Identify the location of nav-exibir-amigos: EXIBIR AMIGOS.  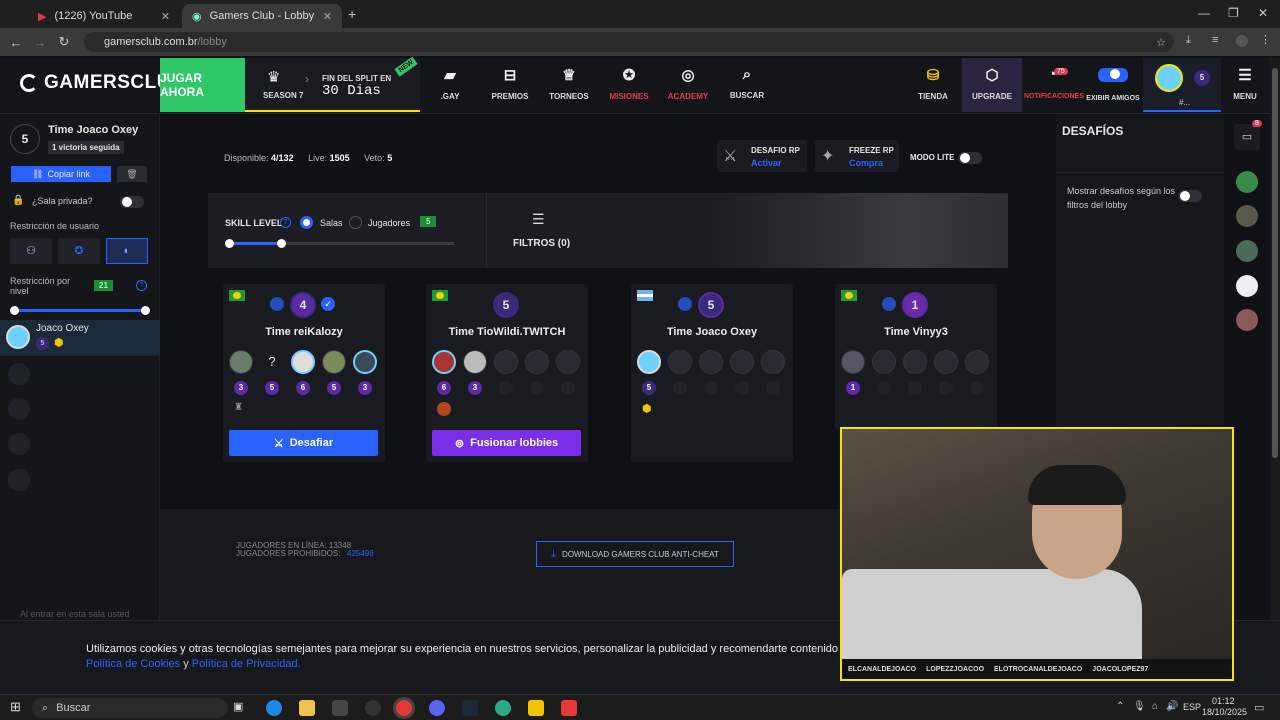
(1113, 84).